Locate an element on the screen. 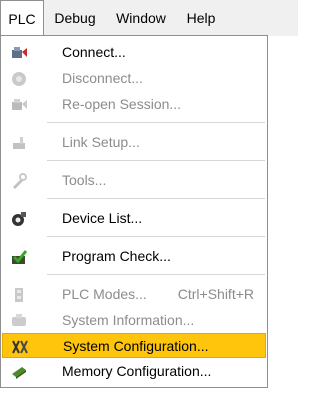 Image resolution: width=320 pixels, height=393 pixels. menu-item-plc-modes: PLC Modes... Ctrl+Shift+R is located at coordinates (134, 294).